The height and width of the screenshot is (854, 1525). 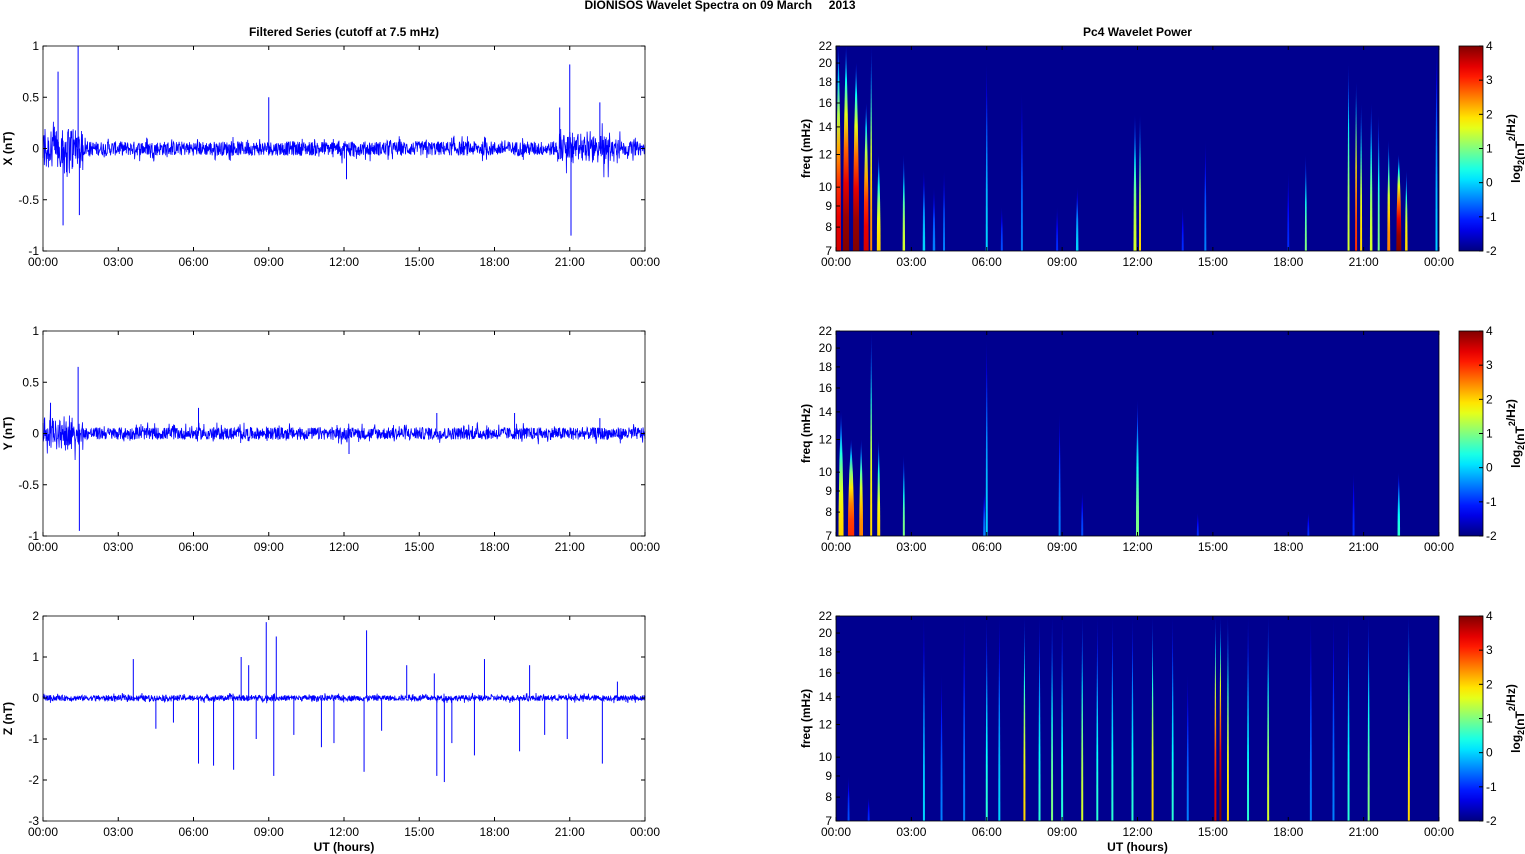 What do you see at coordinates (8, 718) in the screenshot?
I see `y-axis-label: Z (nT)` at bounding box center [8, 718].